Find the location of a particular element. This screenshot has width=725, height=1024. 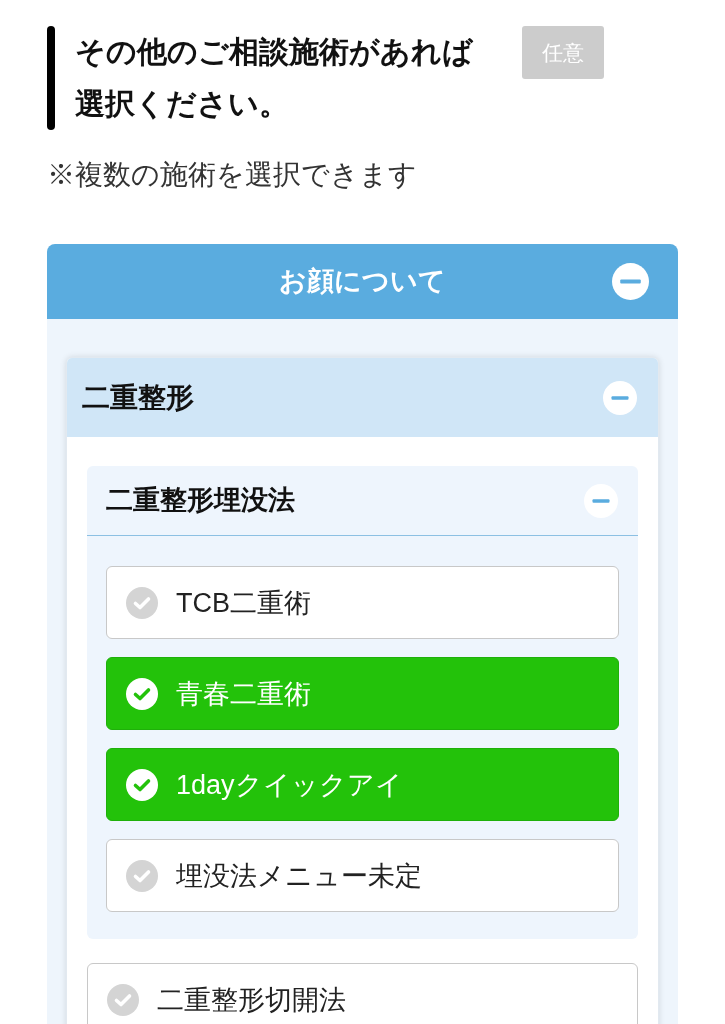

accordion-header: 二重整形 is located at coordinates (362, 397).